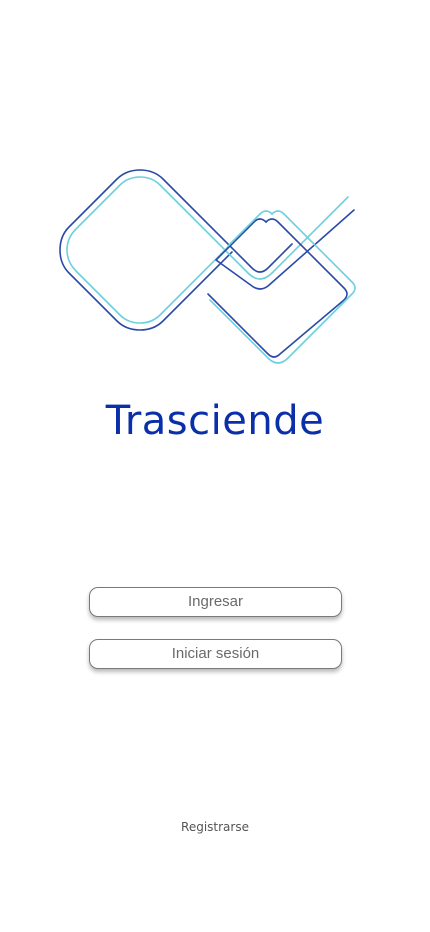 Image resolution: width=430 pixels, height=932 pixels. I want to click on app-title: Trasciende, so click(215, 421).